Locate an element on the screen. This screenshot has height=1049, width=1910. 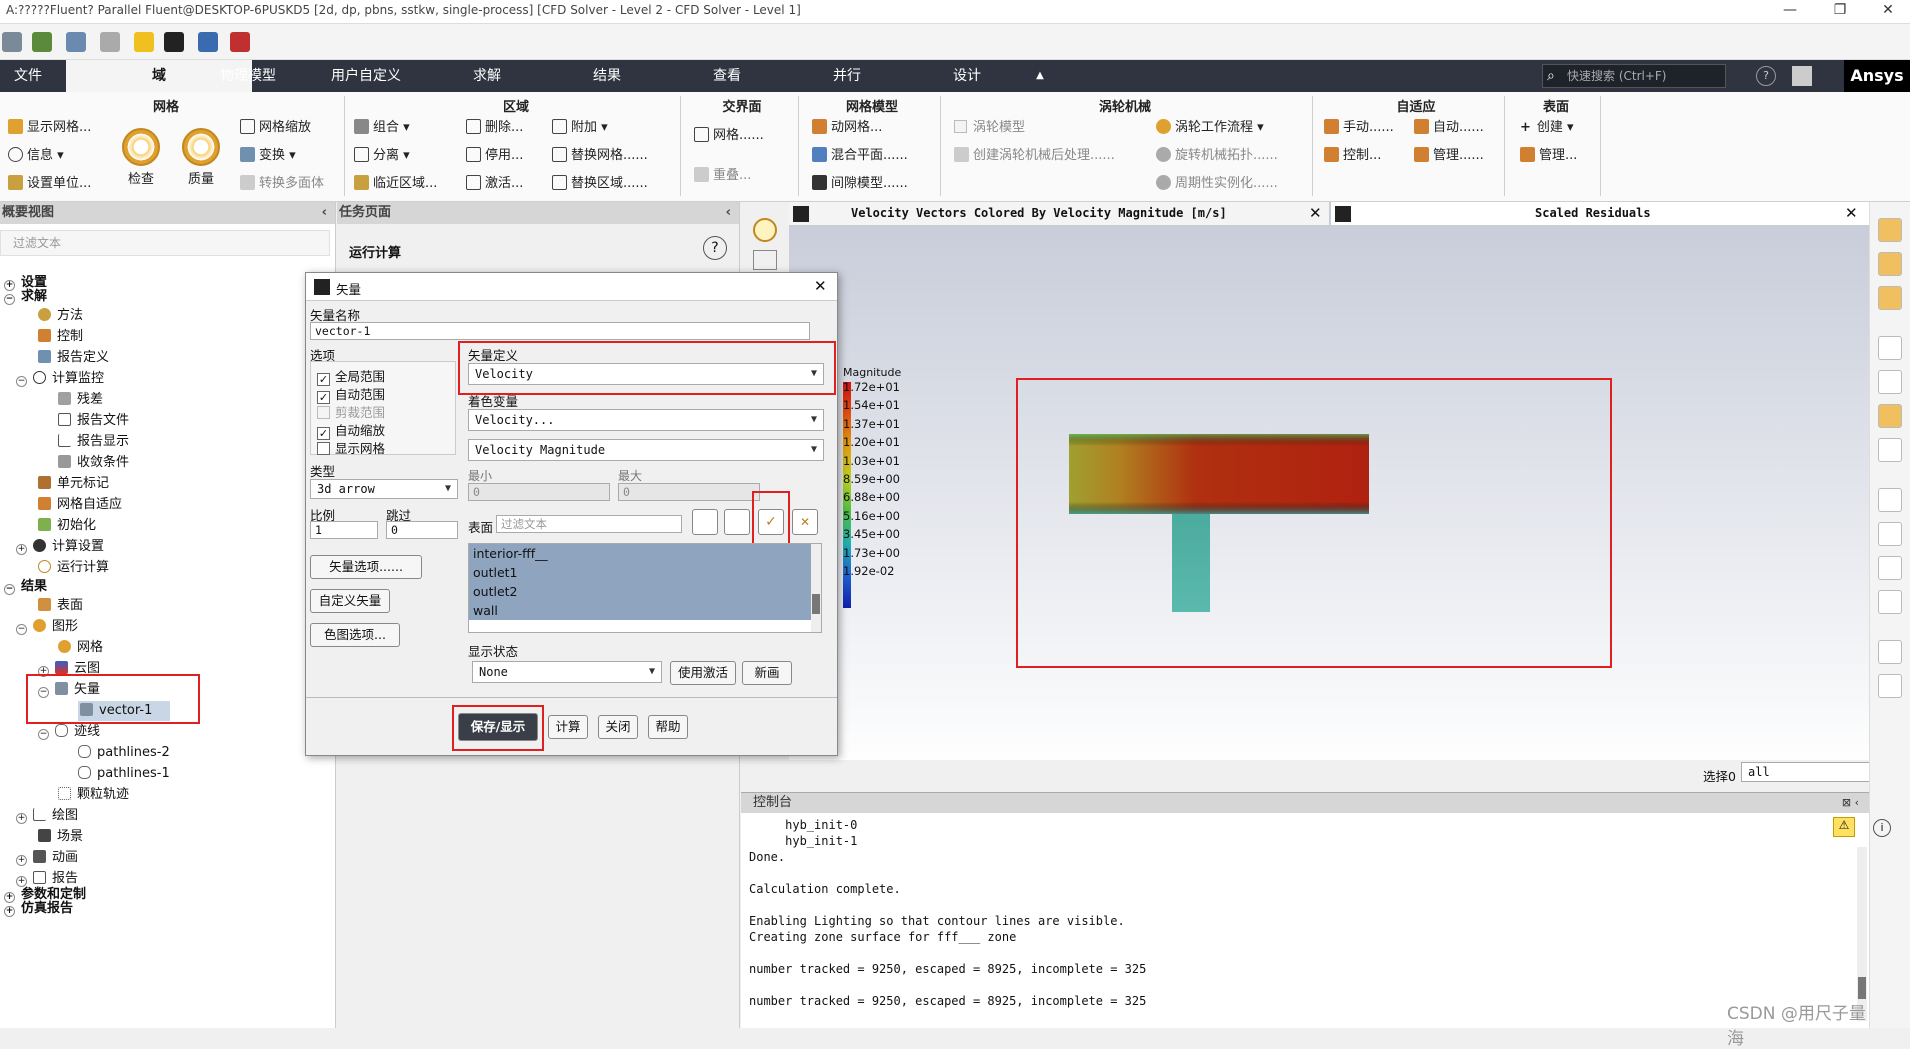
task-help-icon: ? is located at coordinates (715, 248).